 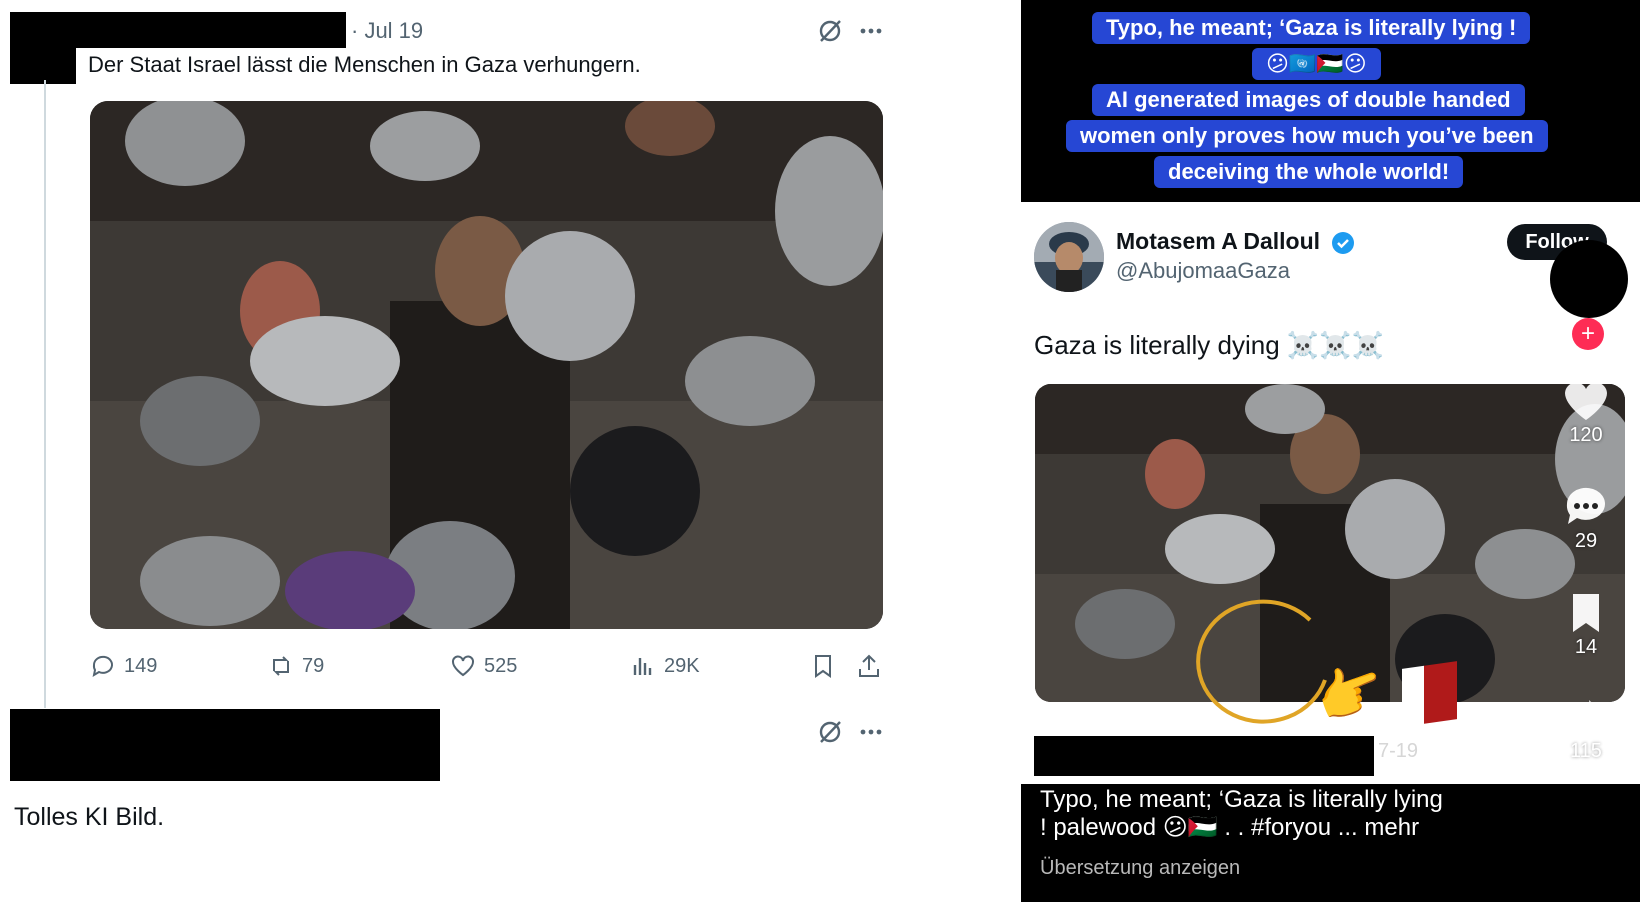 What do you see at coordinates (682, 665) in the screenshot?
I see `views-count: 29K` at bounding box center [682, 665].